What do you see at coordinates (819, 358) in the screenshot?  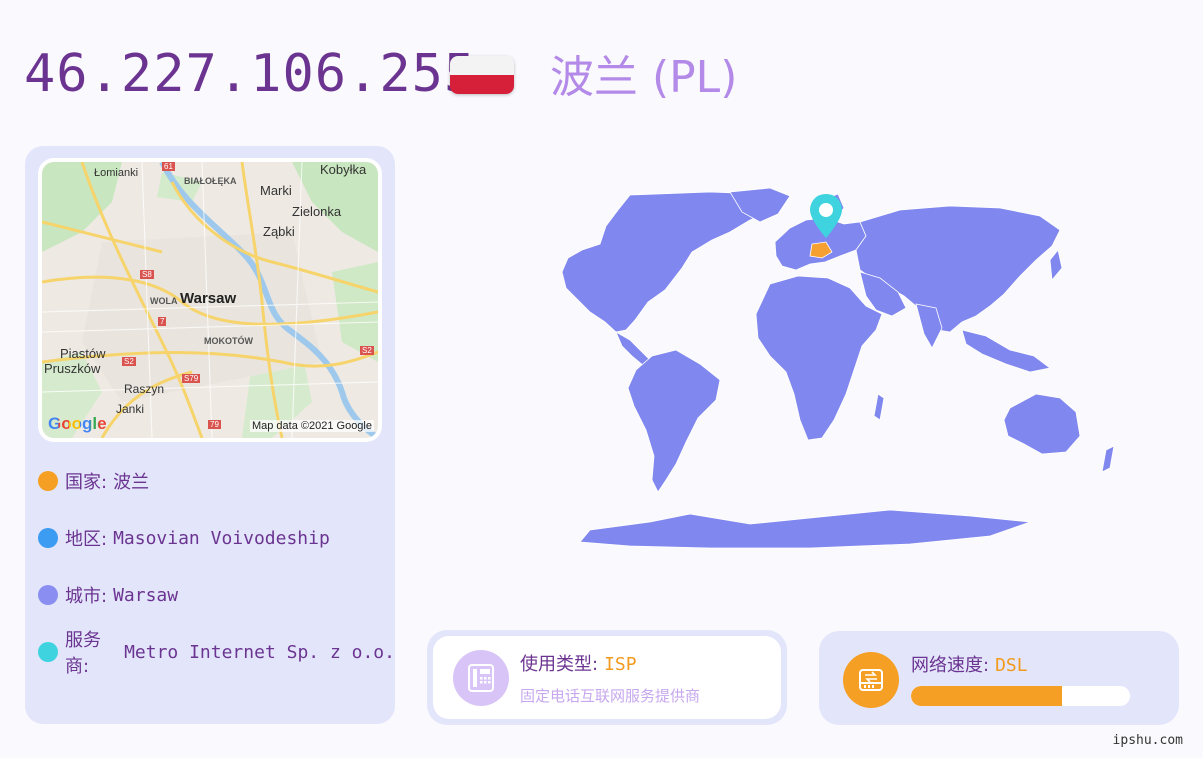 I see `africa-shape` at bounding box center [819, 358].